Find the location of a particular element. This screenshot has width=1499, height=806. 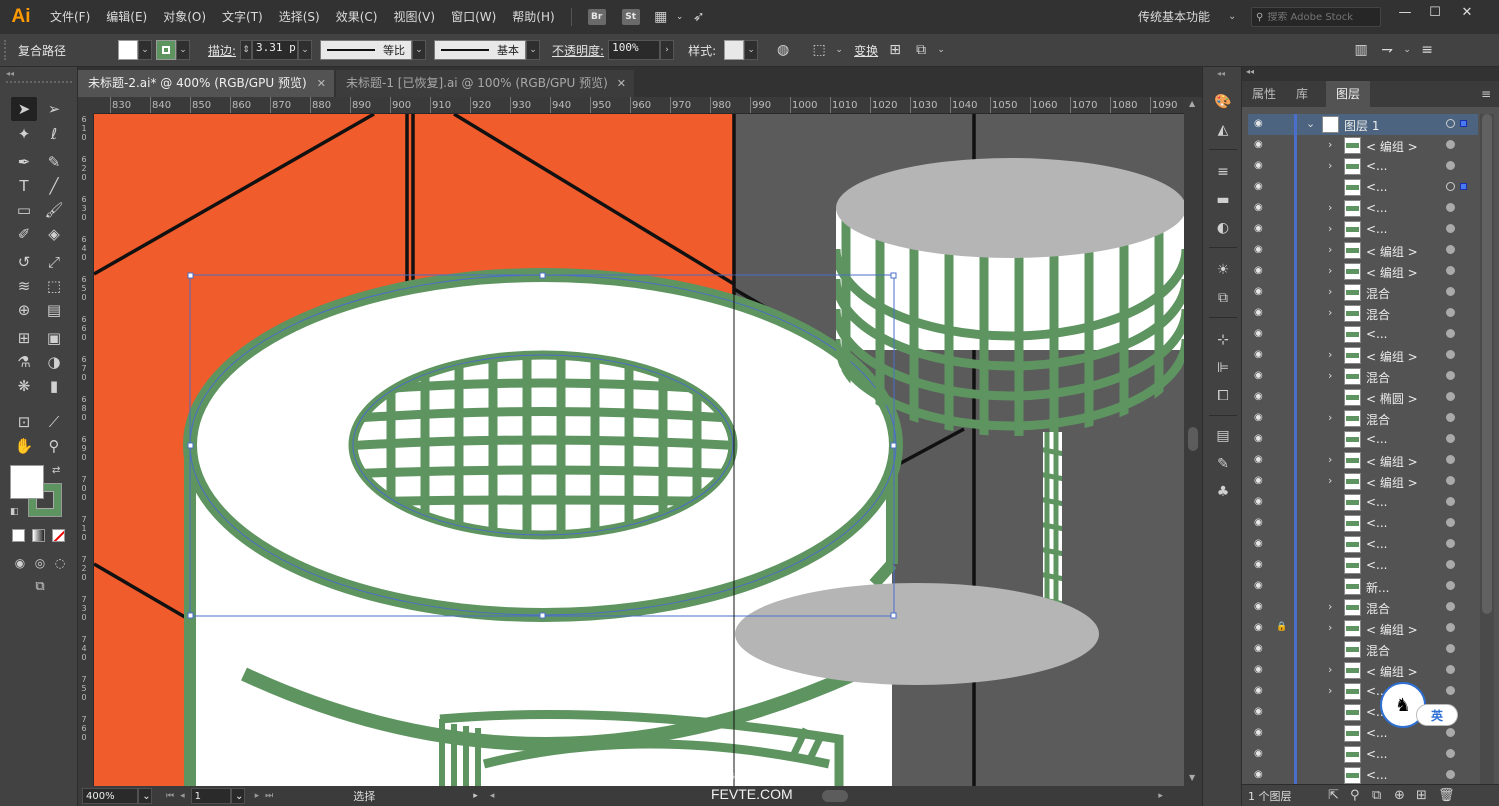

arrange-documents-icon: ▦ is located at coordinates (661, 17).